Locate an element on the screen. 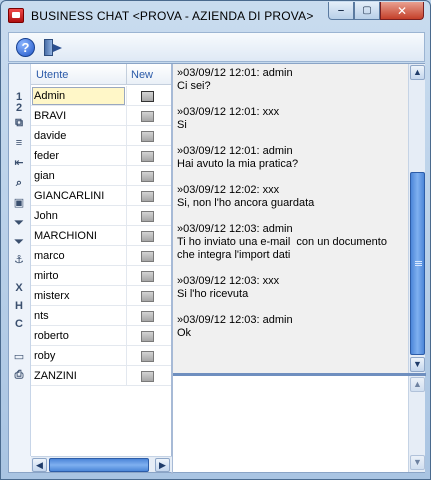 The height and width of the screenshot is (480, 431). message-body: Hai avuto la mia pratica? is located at coordinates (238, 164).